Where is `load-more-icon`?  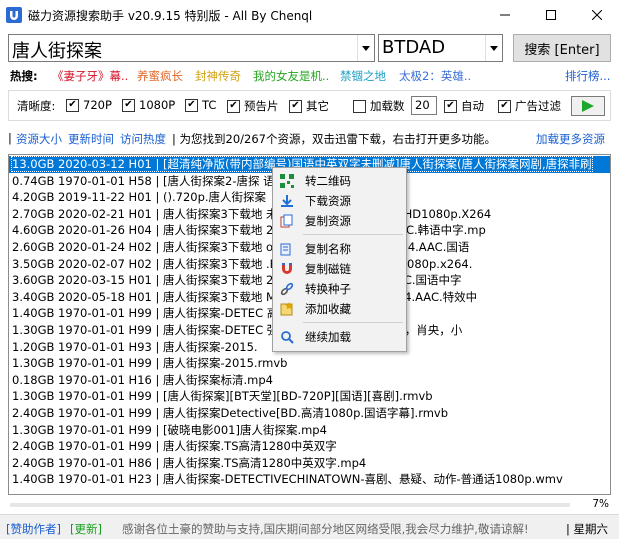 load-more-icon is located at coordinates (287, 337).